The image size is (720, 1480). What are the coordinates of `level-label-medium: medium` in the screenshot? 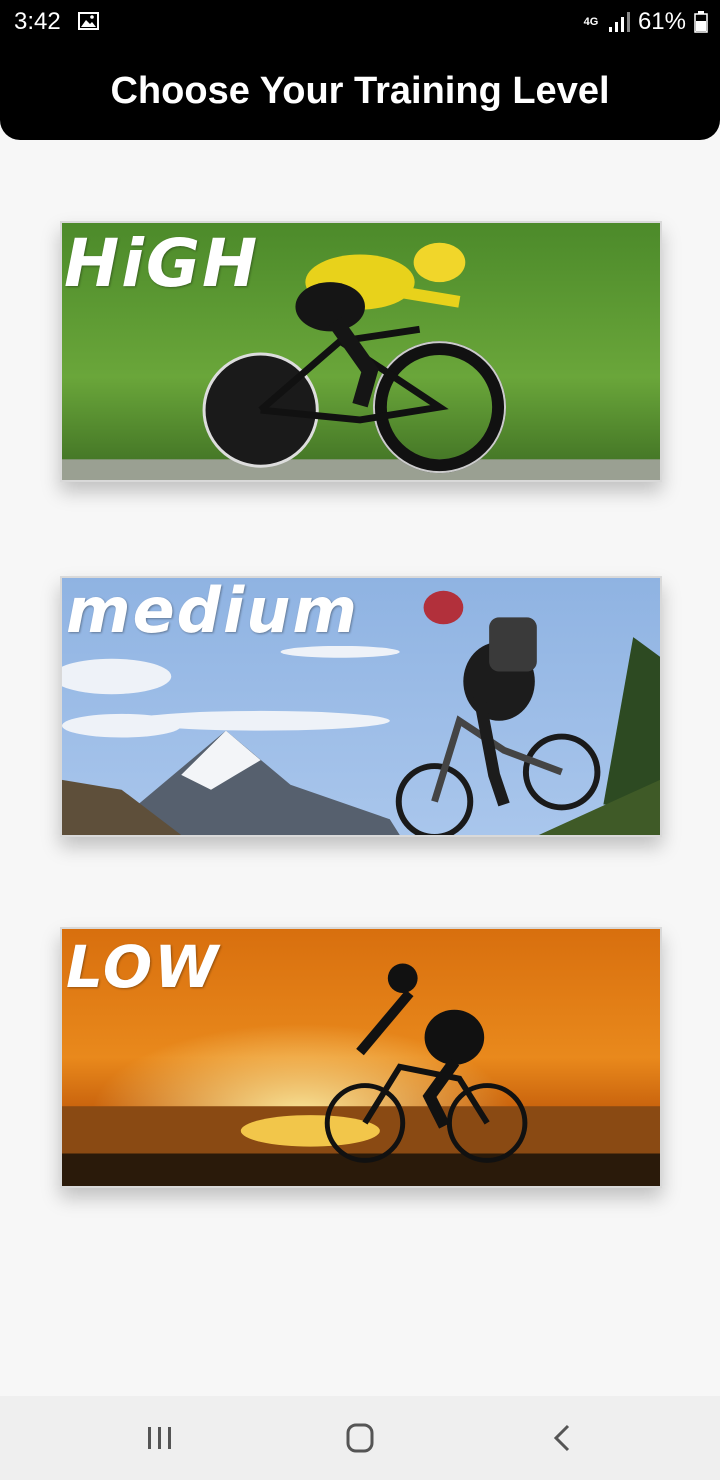 It's located at (213, 611).